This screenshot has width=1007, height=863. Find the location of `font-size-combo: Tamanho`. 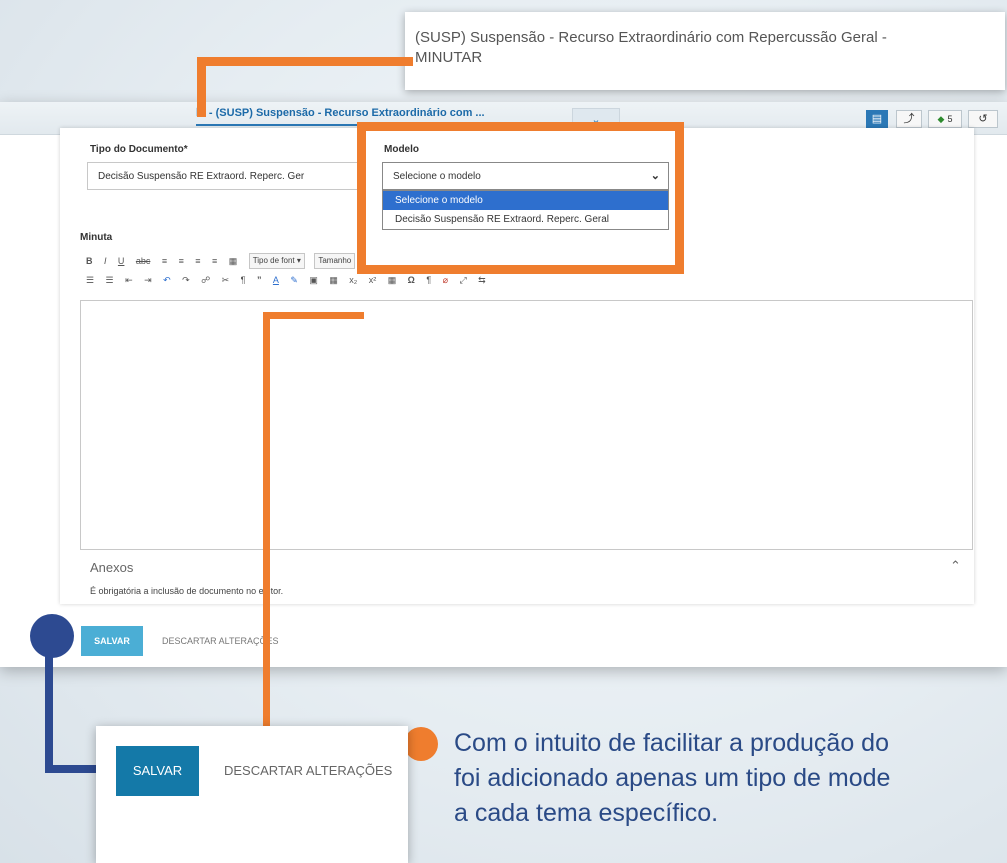

font-size-combo: Tamanho is located at coordinates (335, 260).